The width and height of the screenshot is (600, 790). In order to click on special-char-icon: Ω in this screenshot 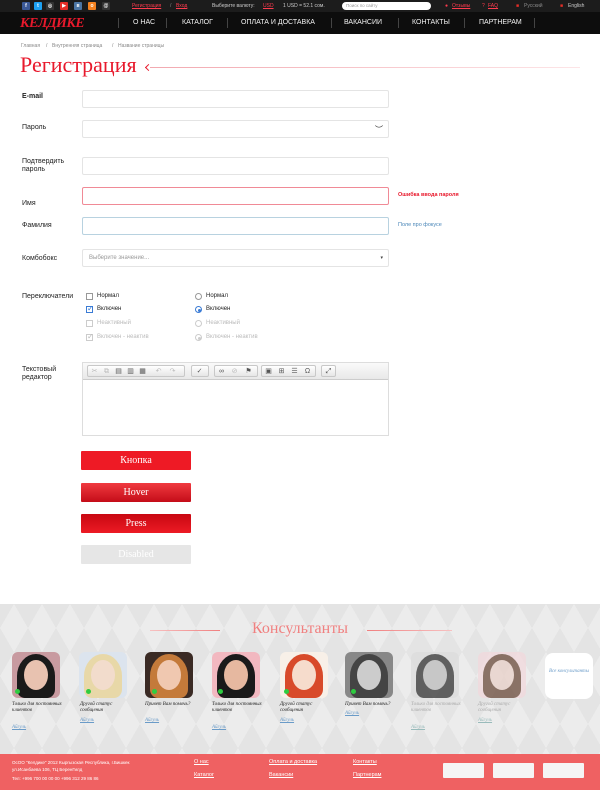, I will do `click(307, 371)`.